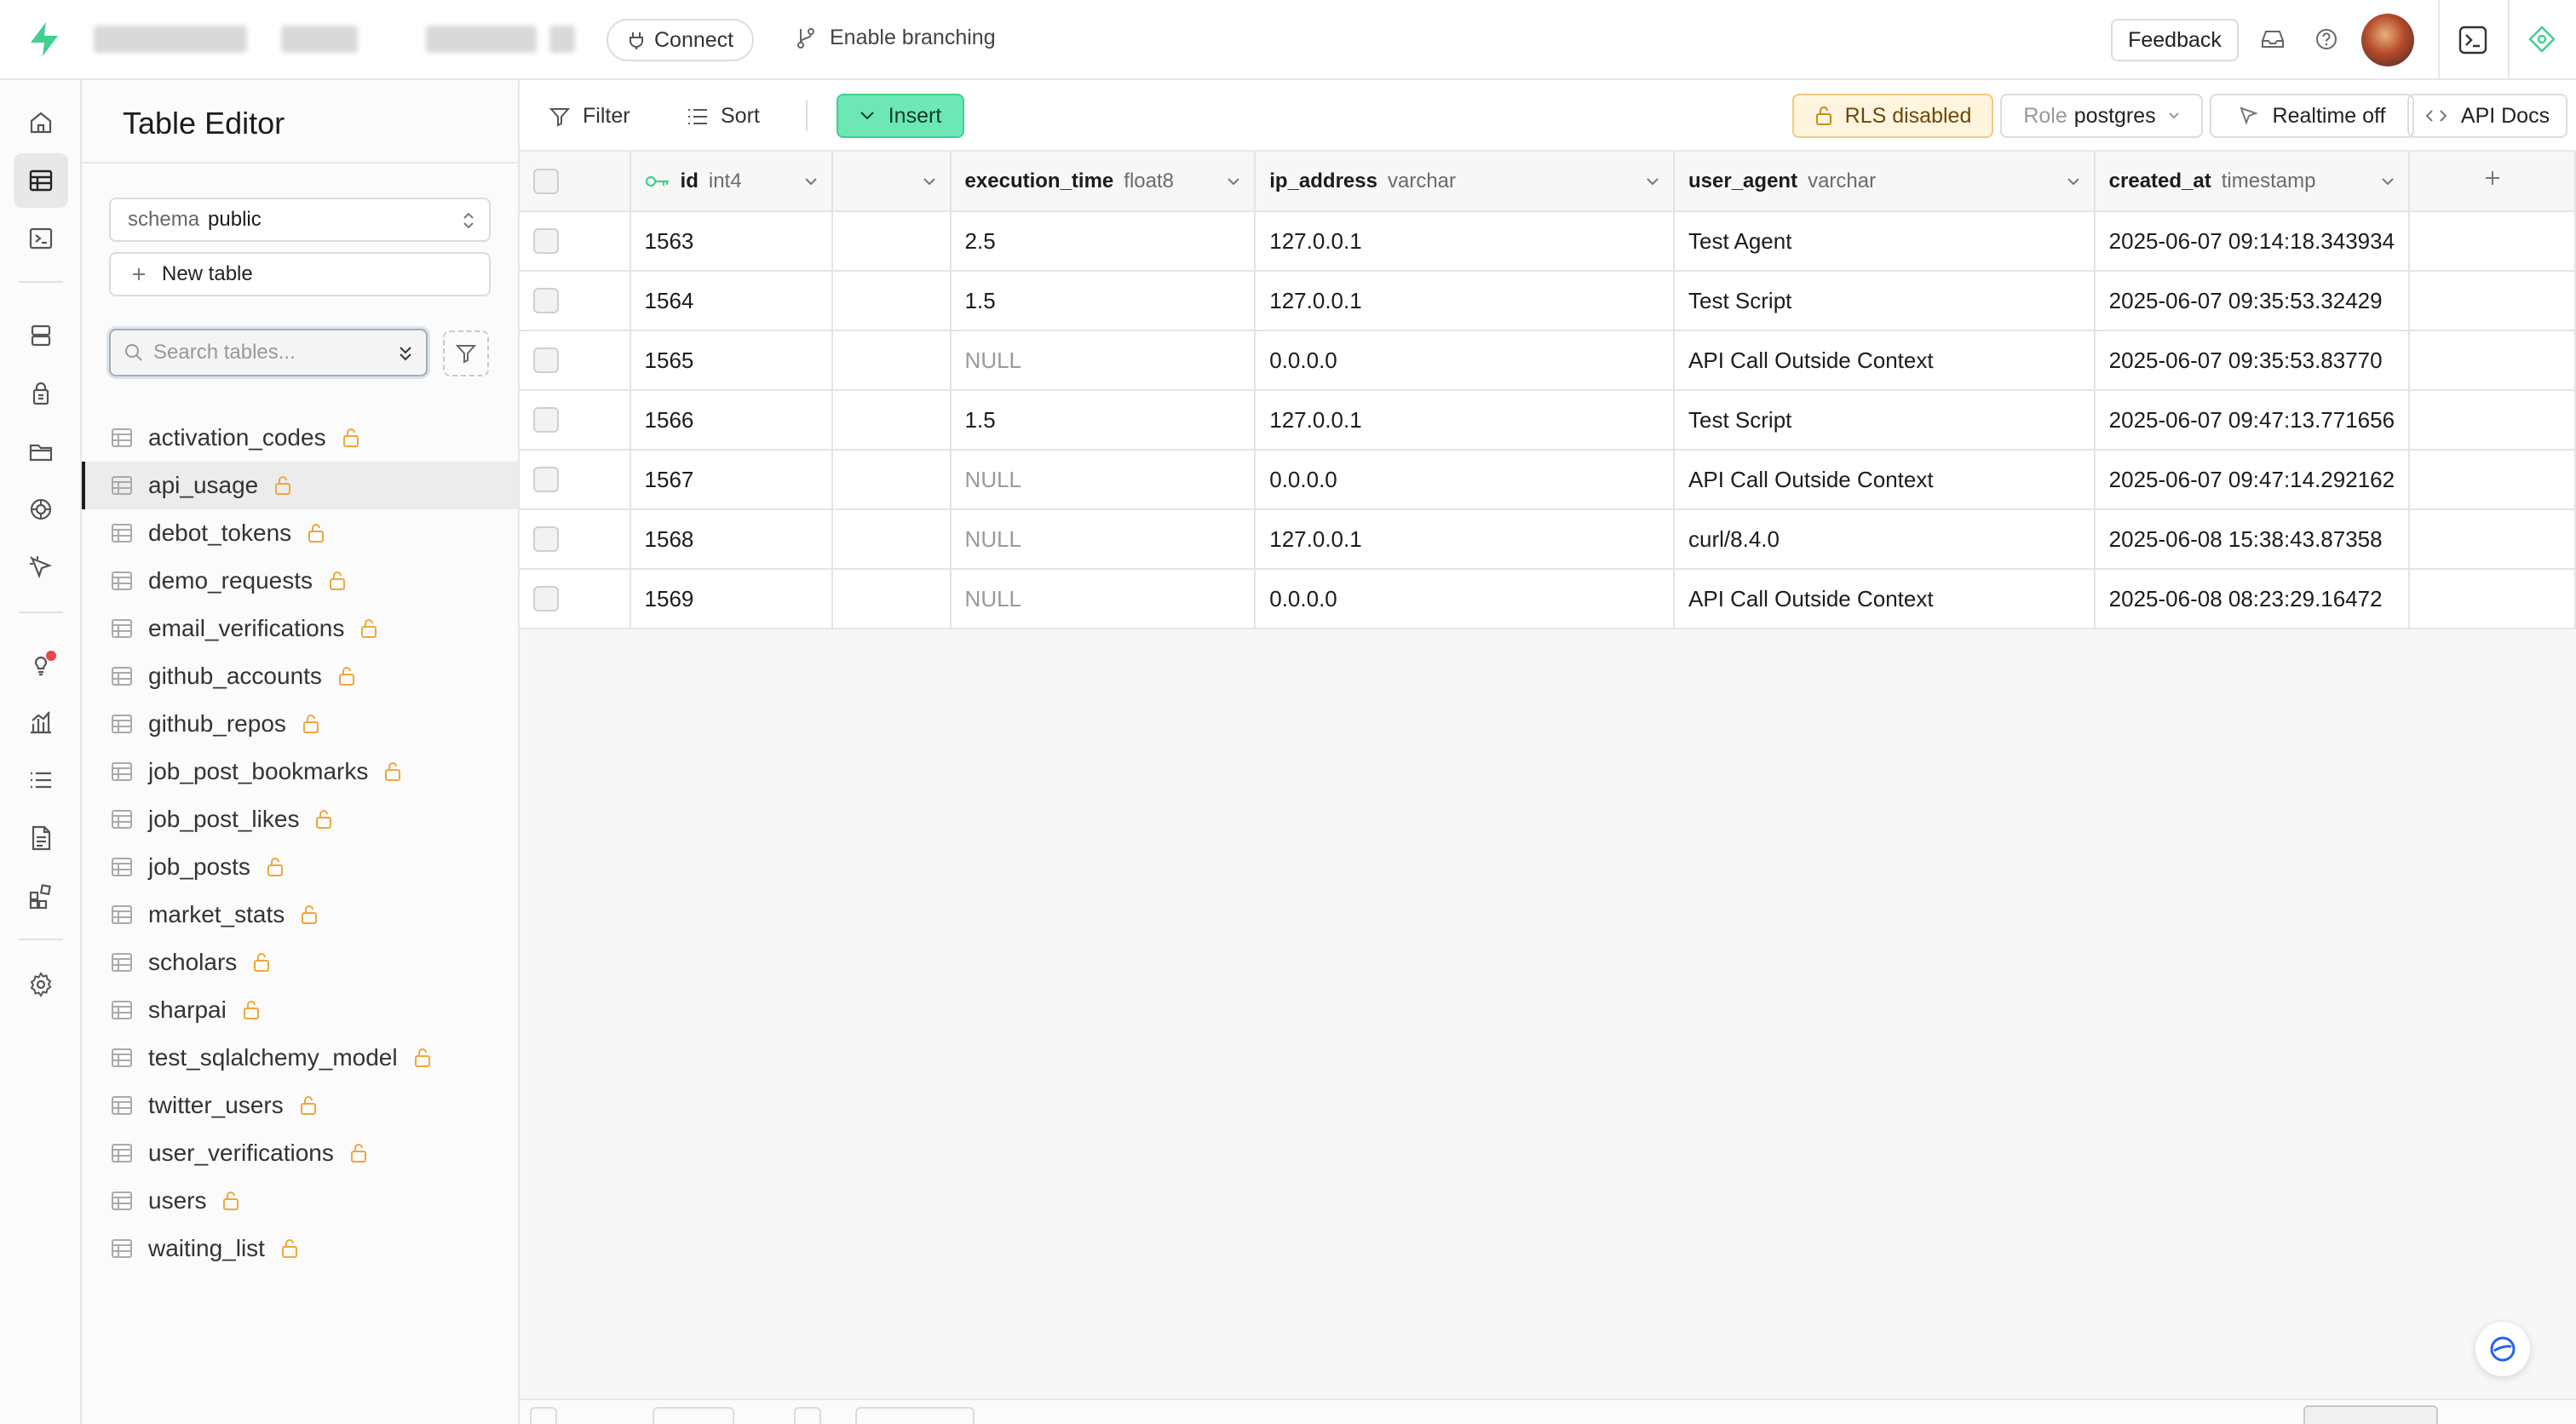 The width and height of the screenshot is (2576, 1424). Describe the element at coordinates (2493, 178) in the screenshot. I see `add-column-plus-icon` at that location.